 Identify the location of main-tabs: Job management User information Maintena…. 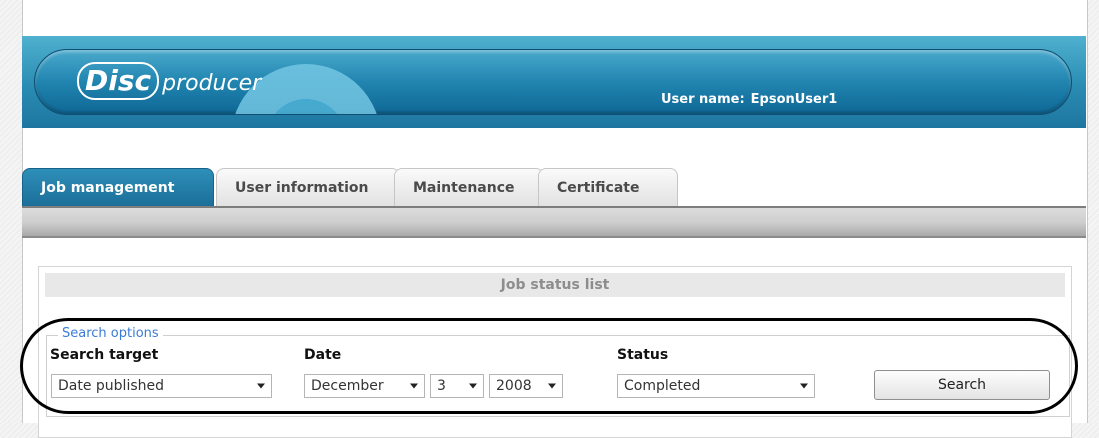
(350, 187).